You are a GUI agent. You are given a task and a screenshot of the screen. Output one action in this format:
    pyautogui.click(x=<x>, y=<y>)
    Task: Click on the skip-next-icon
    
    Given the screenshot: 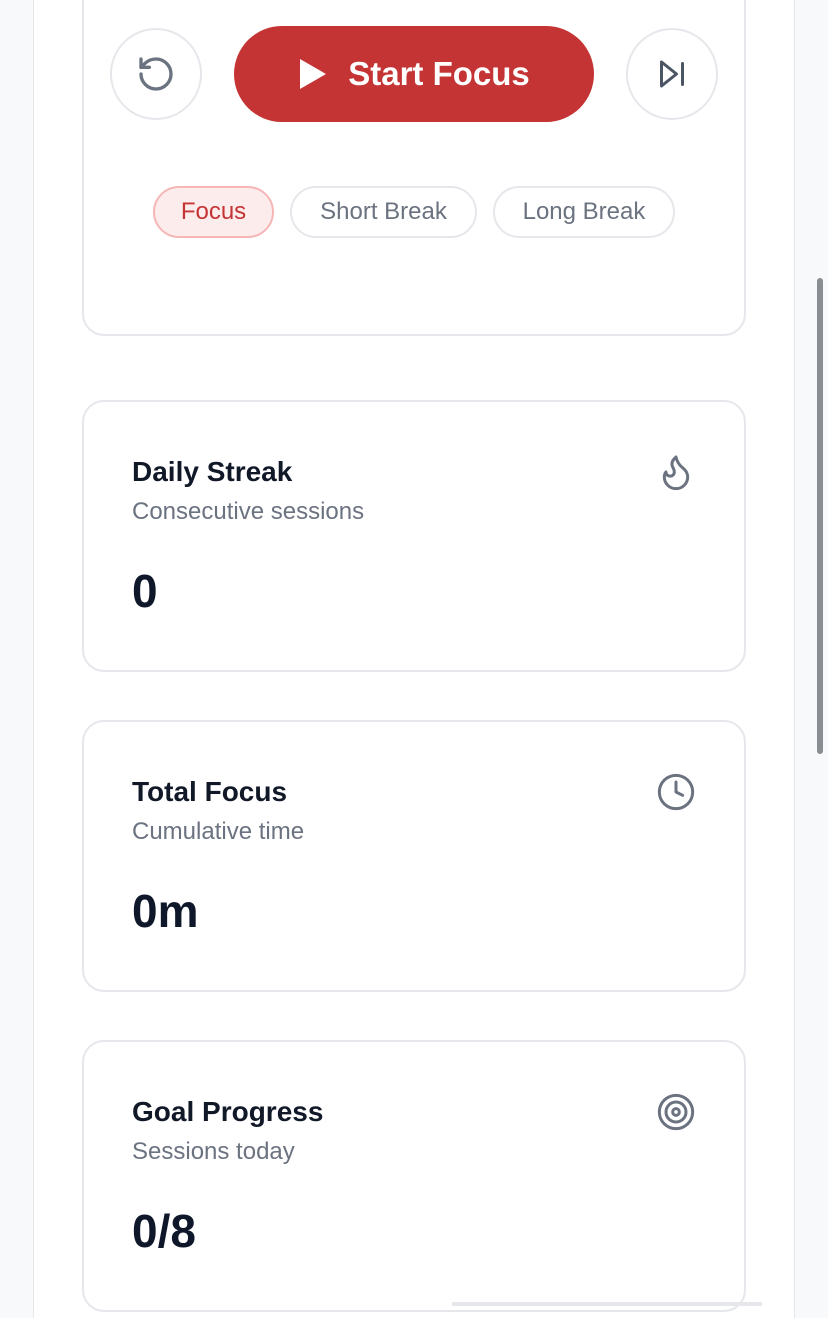 What is the action you would take?
    pyautogui.click(x=672, y=74)
    